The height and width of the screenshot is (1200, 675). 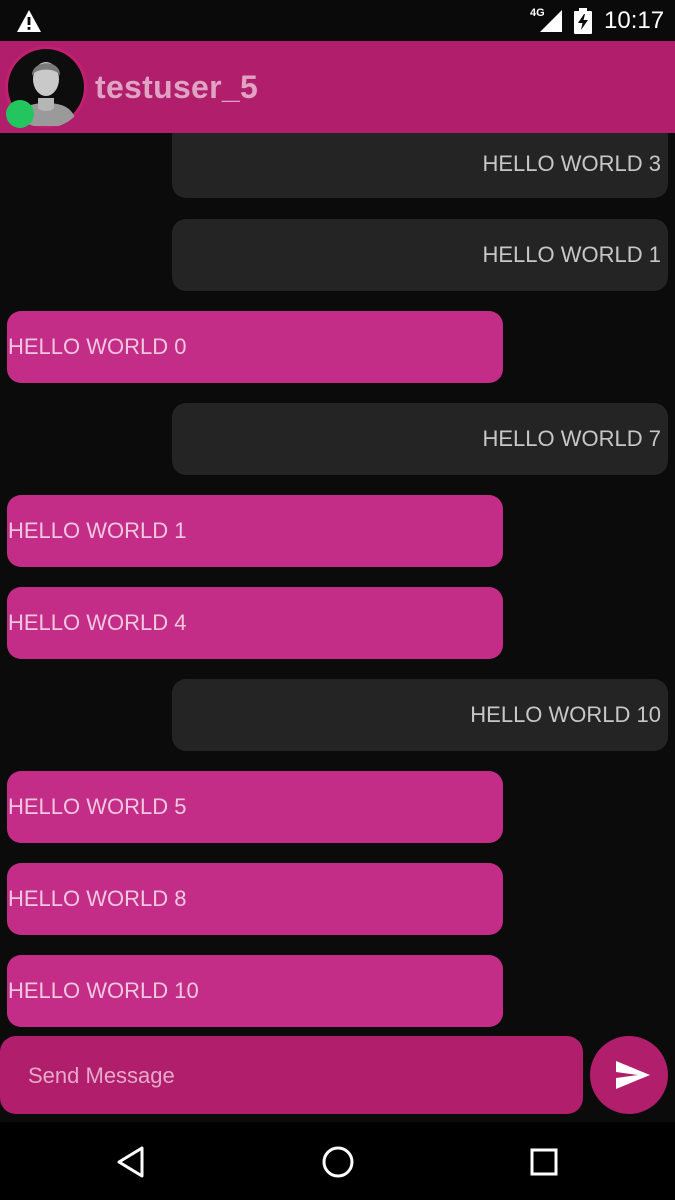 I want to click on message-input, so click(x=298, y=1076).